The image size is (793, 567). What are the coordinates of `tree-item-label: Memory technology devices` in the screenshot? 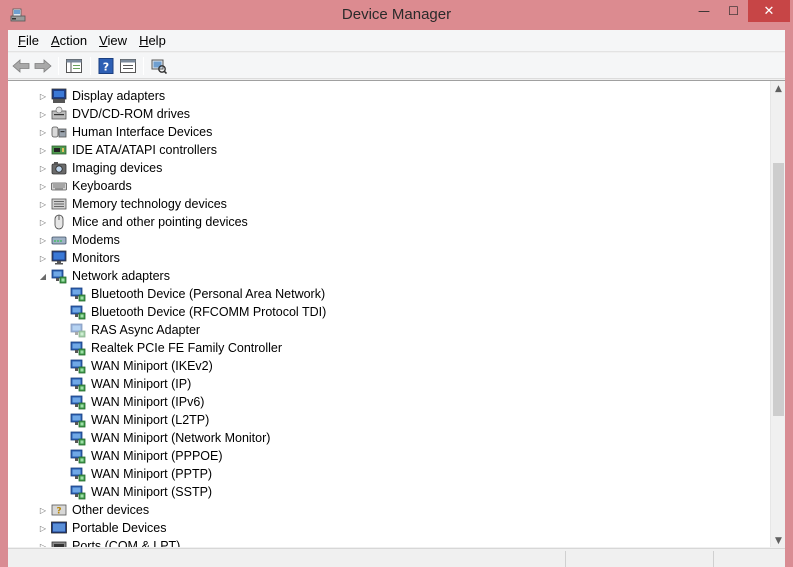 It's located at (149, 204).